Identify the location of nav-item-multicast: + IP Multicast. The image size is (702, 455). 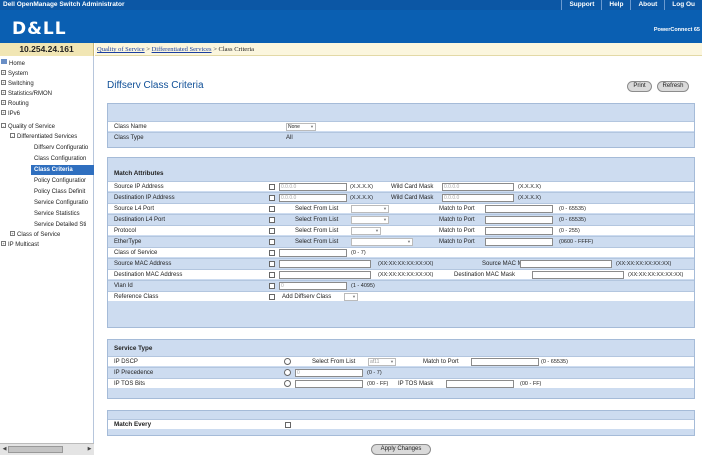
(20, 245).